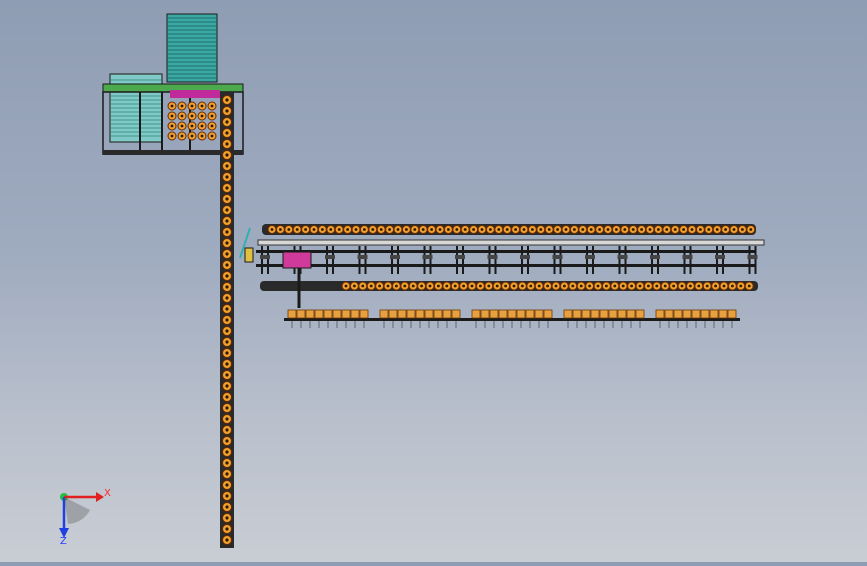 The height and width of the screenshot is (566, 867). What do you see at coordinates (512, 318) in the screenshot?
I see `carton-output-line` at bounding box center [512, 318].